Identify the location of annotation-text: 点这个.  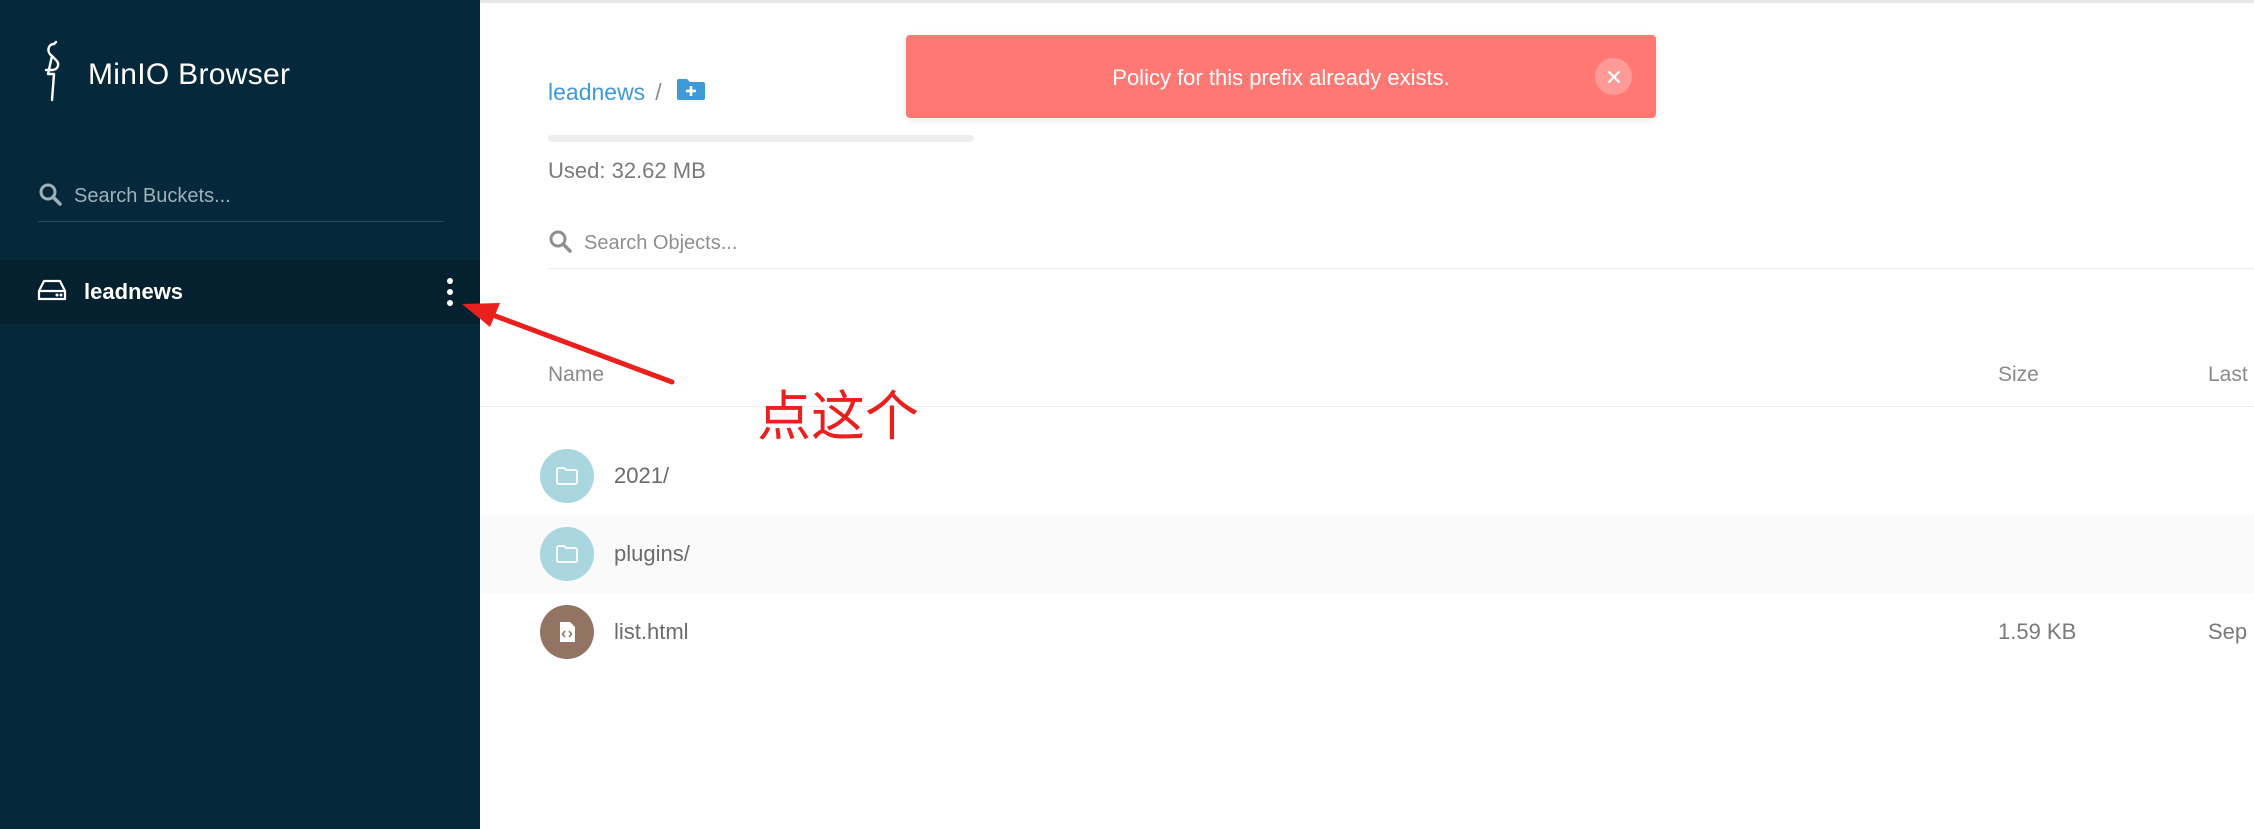
(838, 416).